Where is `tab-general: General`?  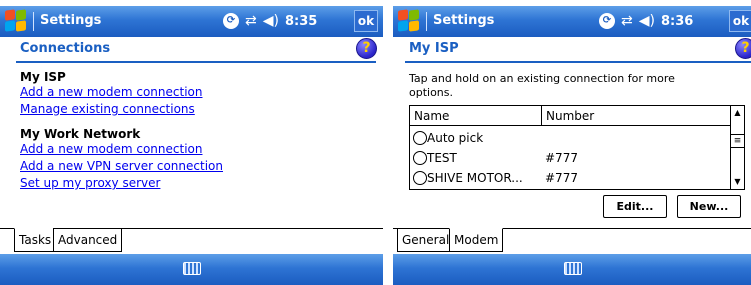 tab-general: General is located at coordinates (426, 240).